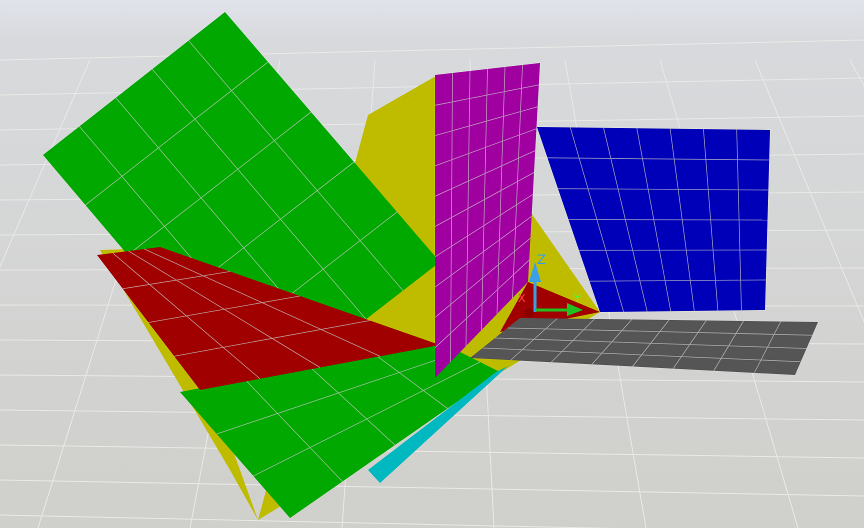 The width and height of the screenshot is (864, 528). Describe the element at coordinates (577, 298) in the screenshot. I see `axis-label: Y` at that location.